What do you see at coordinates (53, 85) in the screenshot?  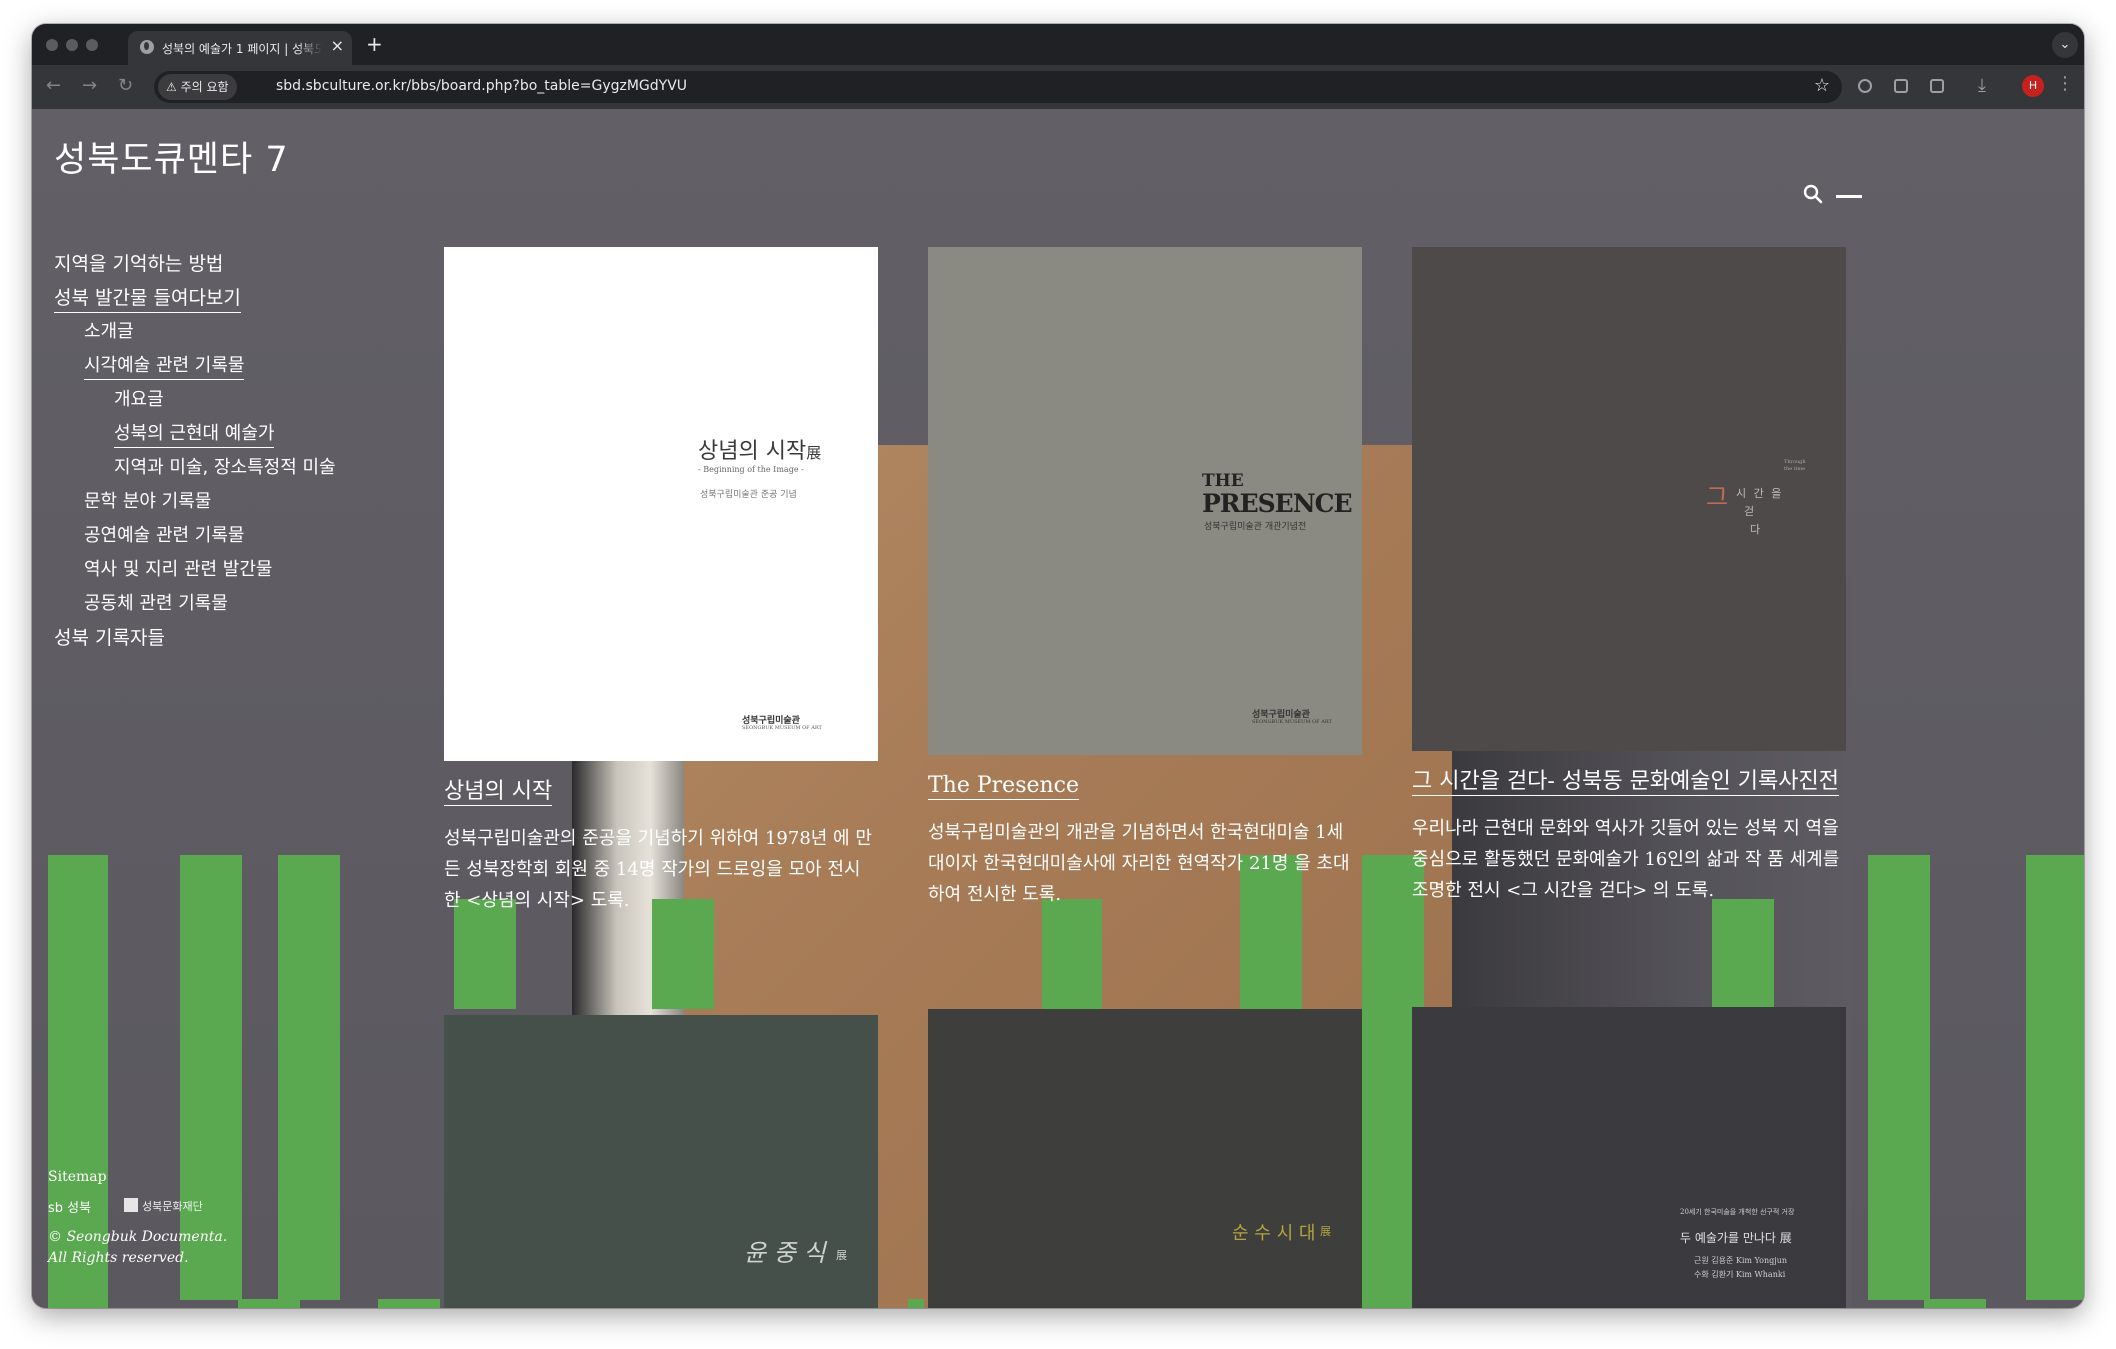 I see `back-button: ←` at bounding box center [53, 85].